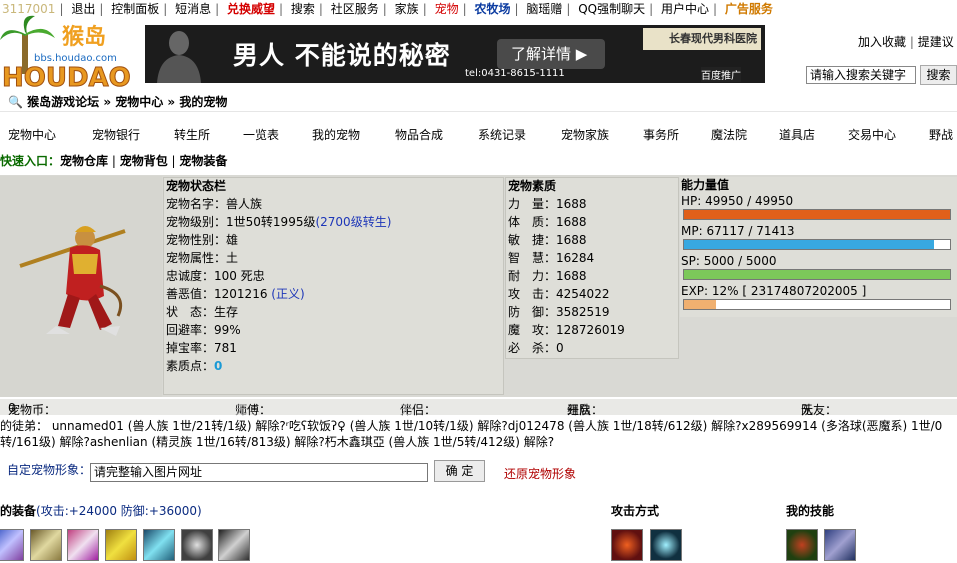 The height and width of the screenshot is (563, 957). What do you see at coordinates (336, 134) in the screenshot?
I see `nav-my-pet: 我的宠物` at bounding box center [336, 134].